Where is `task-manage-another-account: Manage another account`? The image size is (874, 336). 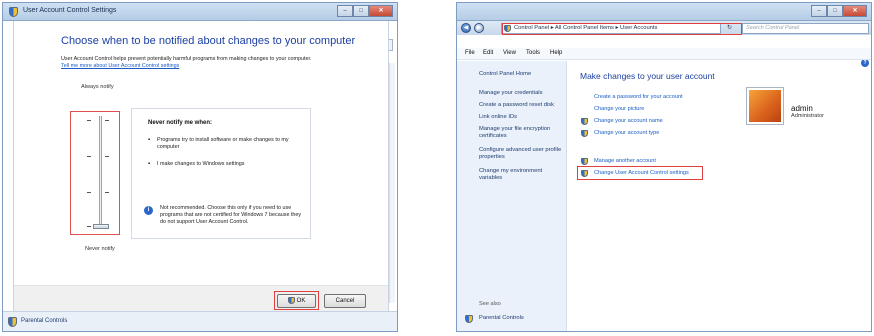
task-manage-another-account: Manage another account is located at coordinates (625, 161).